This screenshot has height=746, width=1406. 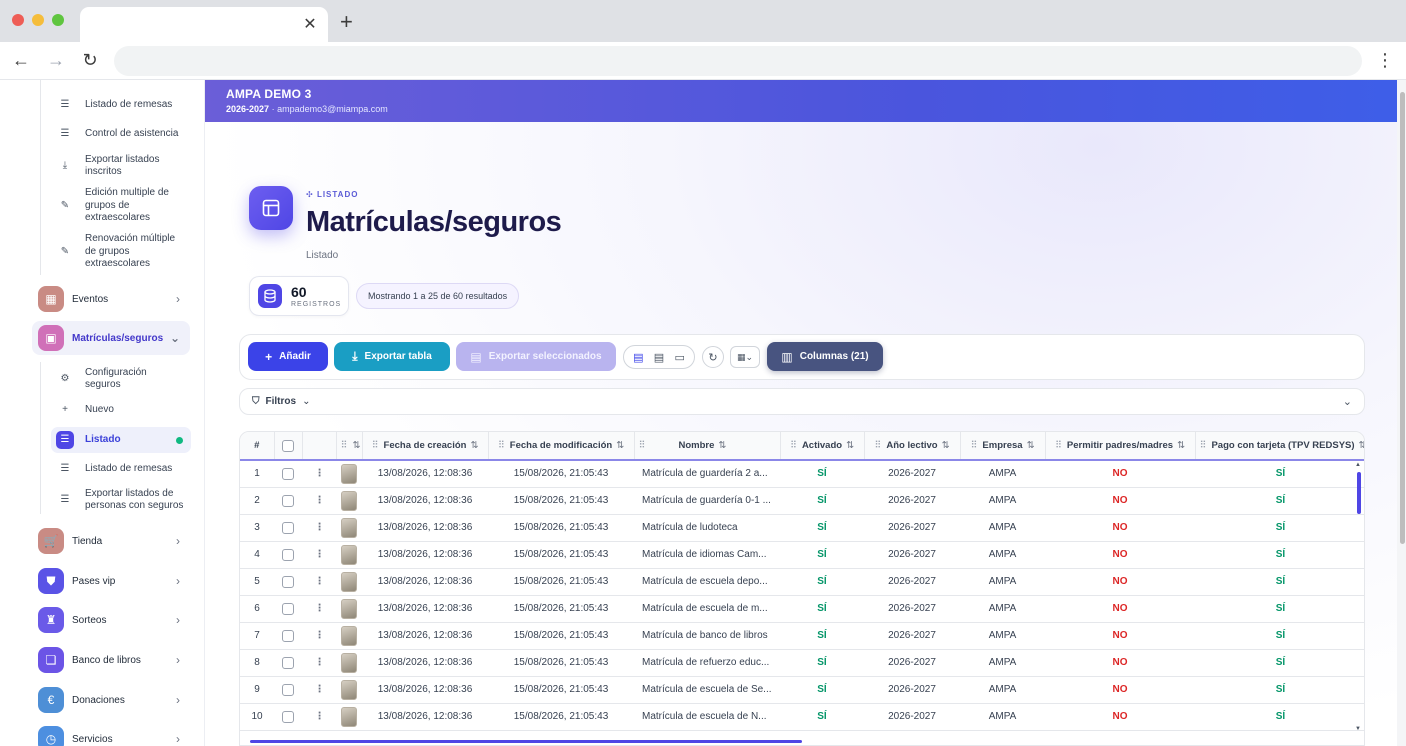 I want to click on column-header-nombre: ⠿ Nombre ⇅, so click(x=707, y=446).